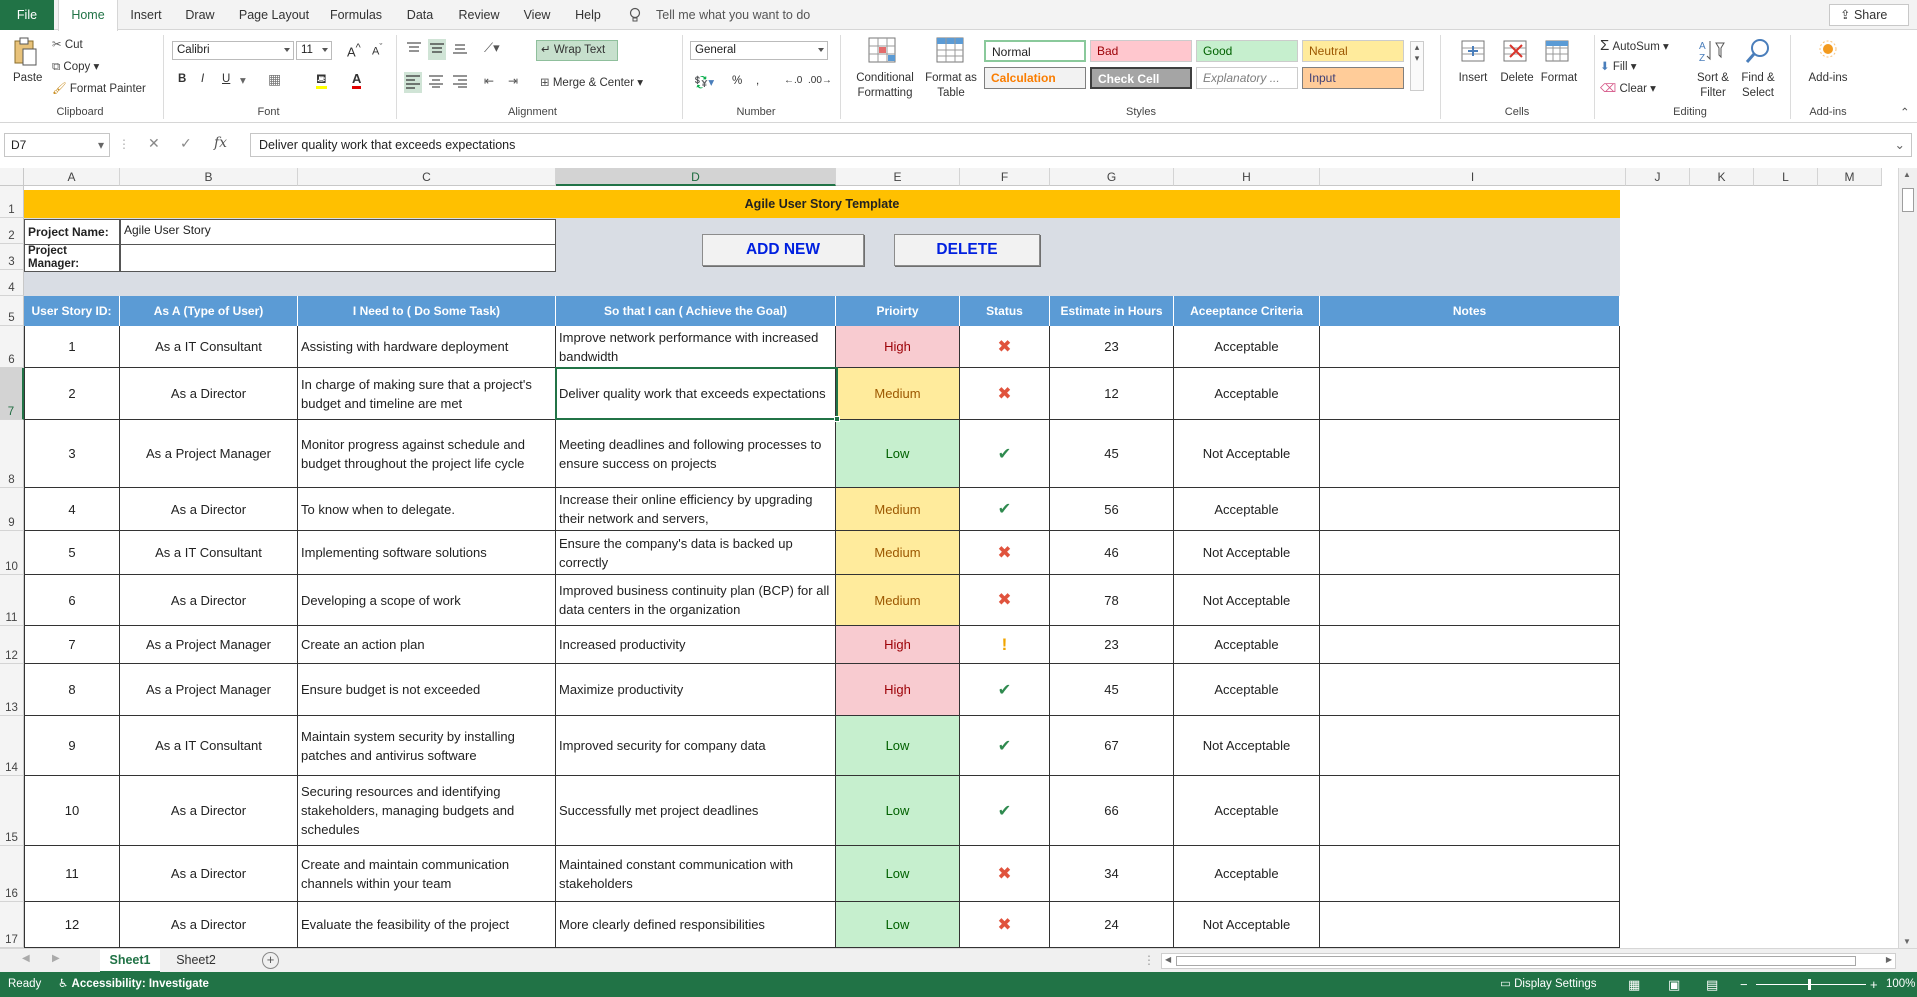 This screenshot has width=1917, height=997. Describe the element at coordinates (837, 419) in the screenshot. I see `fill-handle` at that location.